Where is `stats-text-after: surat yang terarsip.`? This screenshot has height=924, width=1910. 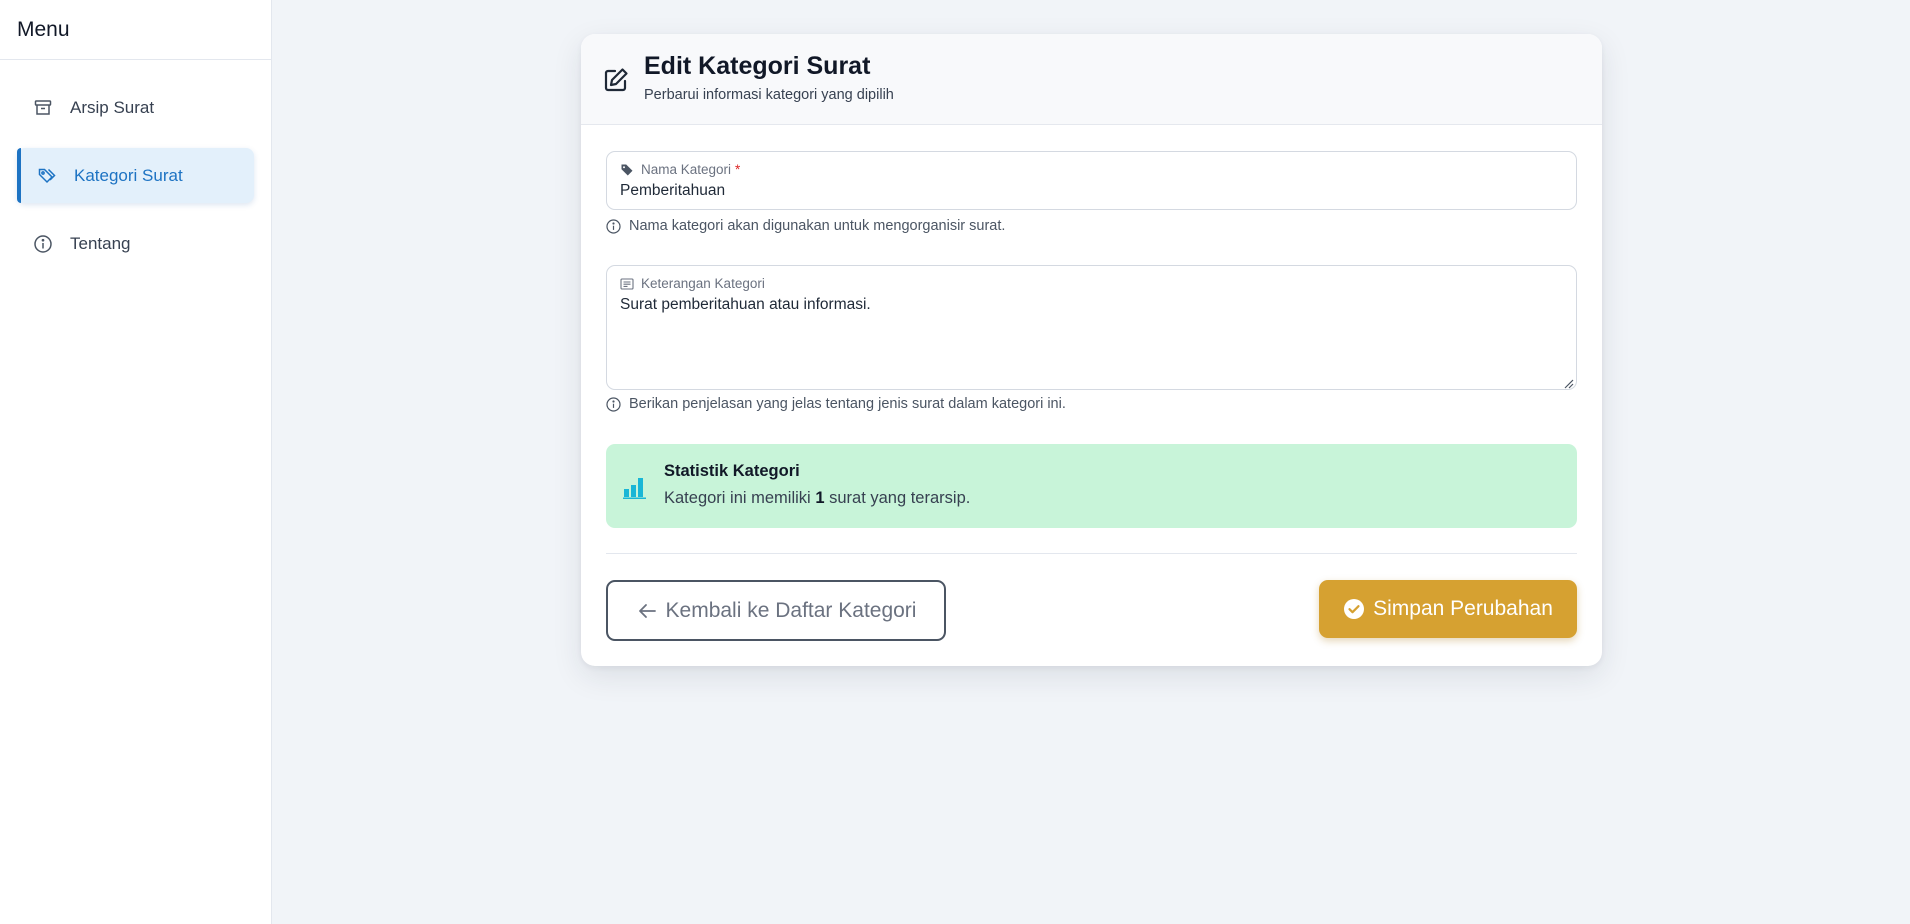 stats-text-after: surat yang terarsip. is located at coordinates (900, 498).